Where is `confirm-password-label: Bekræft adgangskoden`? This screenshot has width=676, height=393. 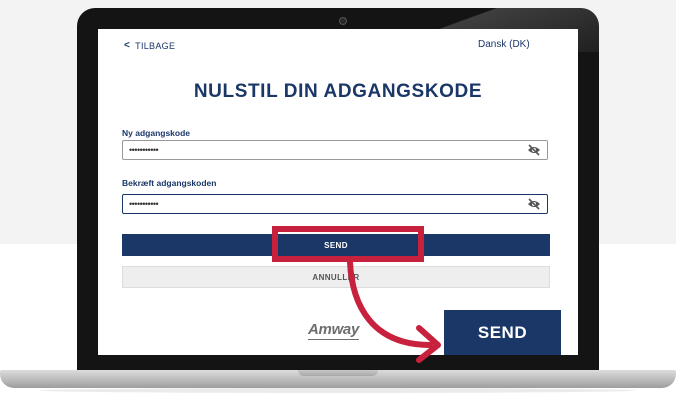 confirm-password-label: Bekræft adgangskoden is located at coordinates (169, 183).